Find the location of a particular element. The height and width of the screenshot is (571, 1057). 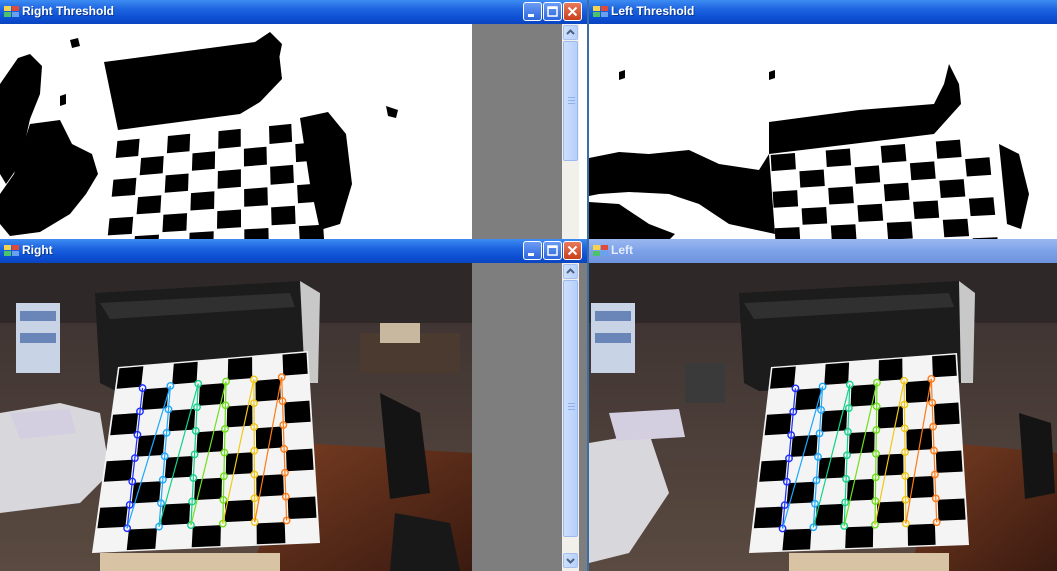

right-threshold-titlebar: Right Threshold is located at coordinates (293, 12).